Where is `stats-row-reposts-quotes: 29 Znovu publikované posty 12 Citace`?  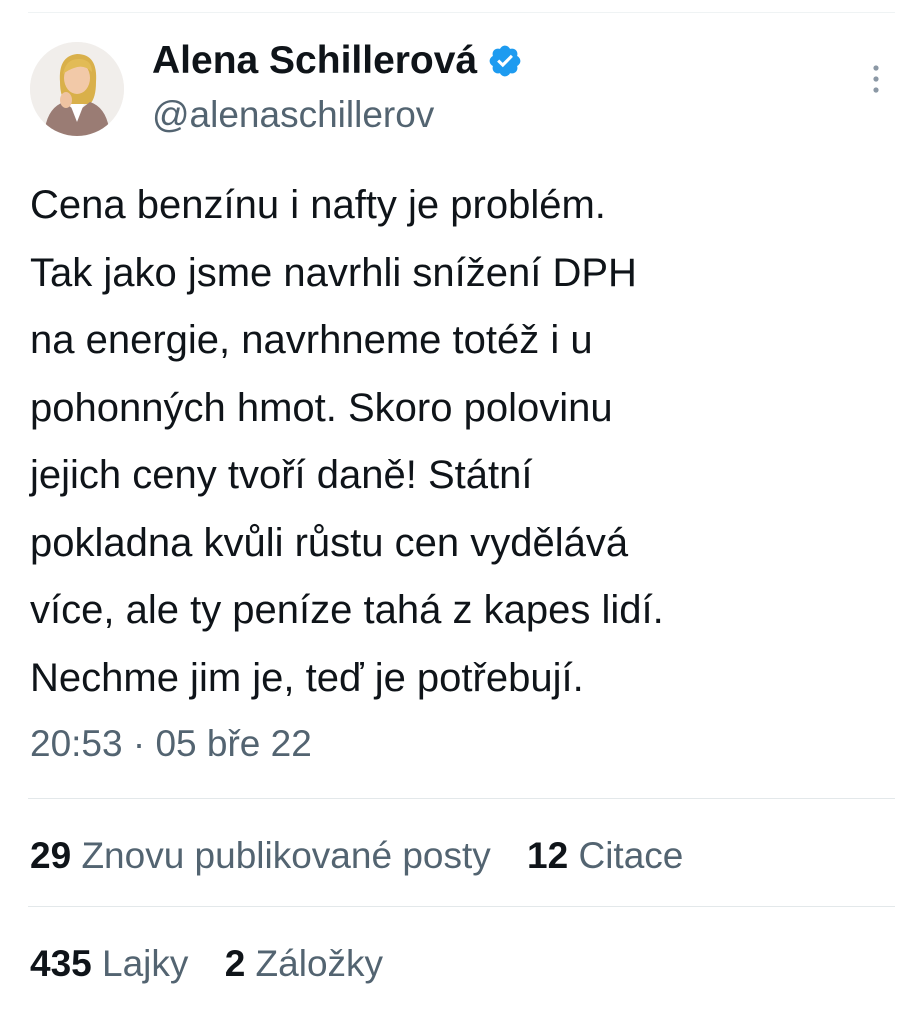 stats-row-reposts-quotes: 29 Znovu publikované posty 12 Citace is located at coordinates (356, 856).